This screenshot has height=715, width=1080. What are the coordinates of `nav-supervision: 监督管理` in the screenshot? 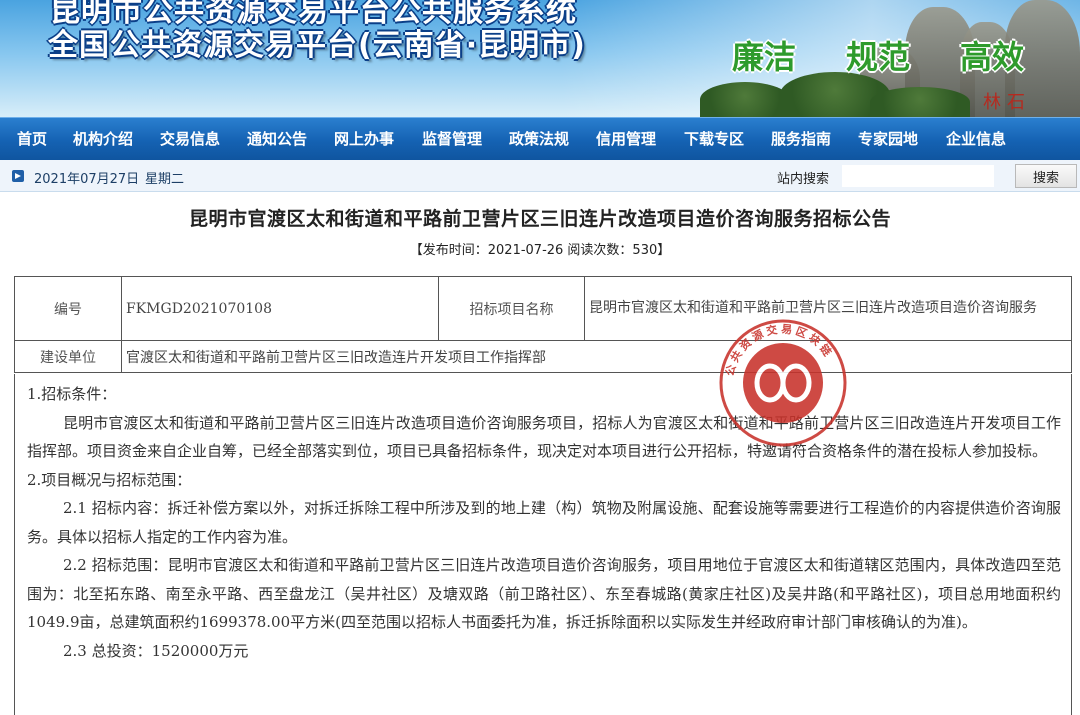 It's located at (452, 139).